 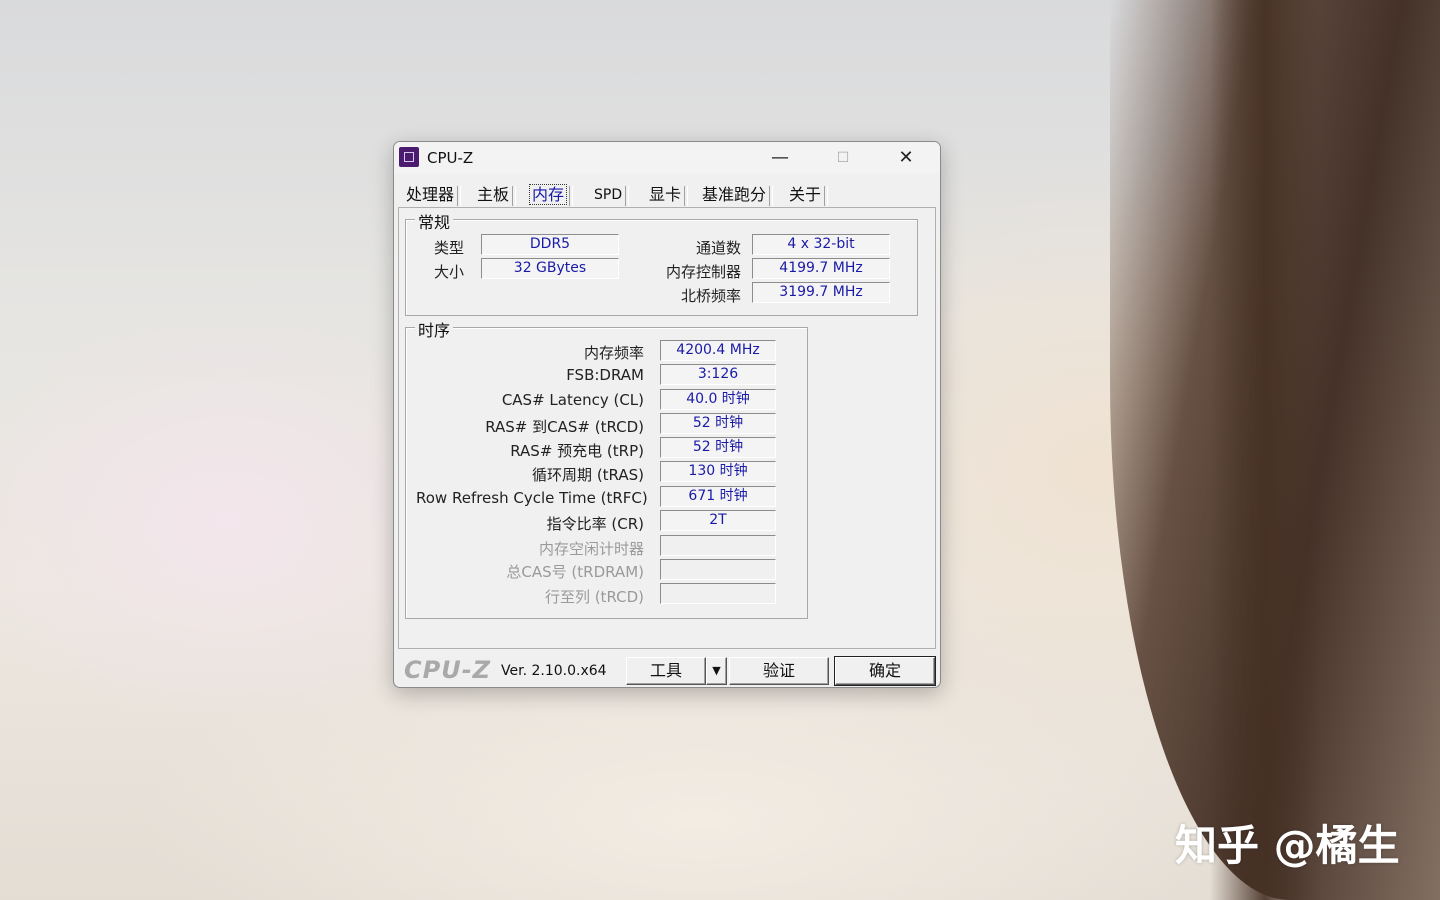 I want to click on tab-graphics: 显卡, so click(x=669, y=195).